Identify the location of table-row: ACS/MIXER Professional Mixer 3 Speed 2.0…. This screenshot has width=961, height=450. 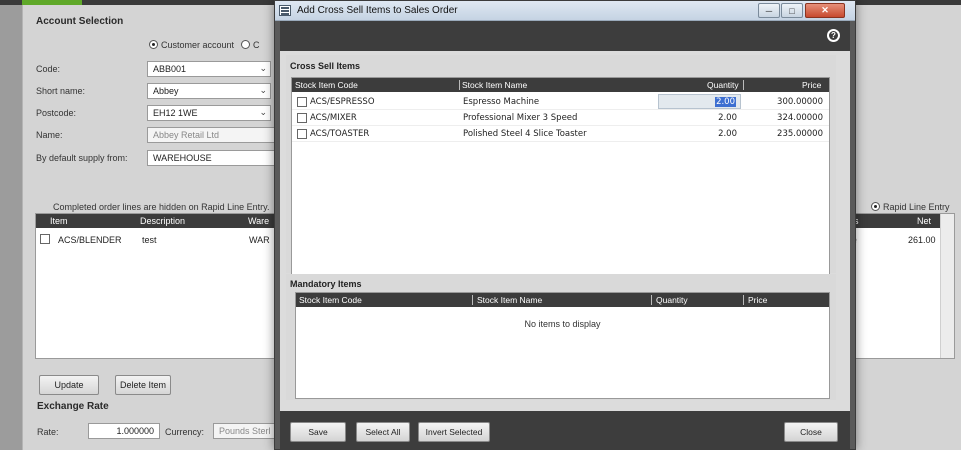
(560, 118).